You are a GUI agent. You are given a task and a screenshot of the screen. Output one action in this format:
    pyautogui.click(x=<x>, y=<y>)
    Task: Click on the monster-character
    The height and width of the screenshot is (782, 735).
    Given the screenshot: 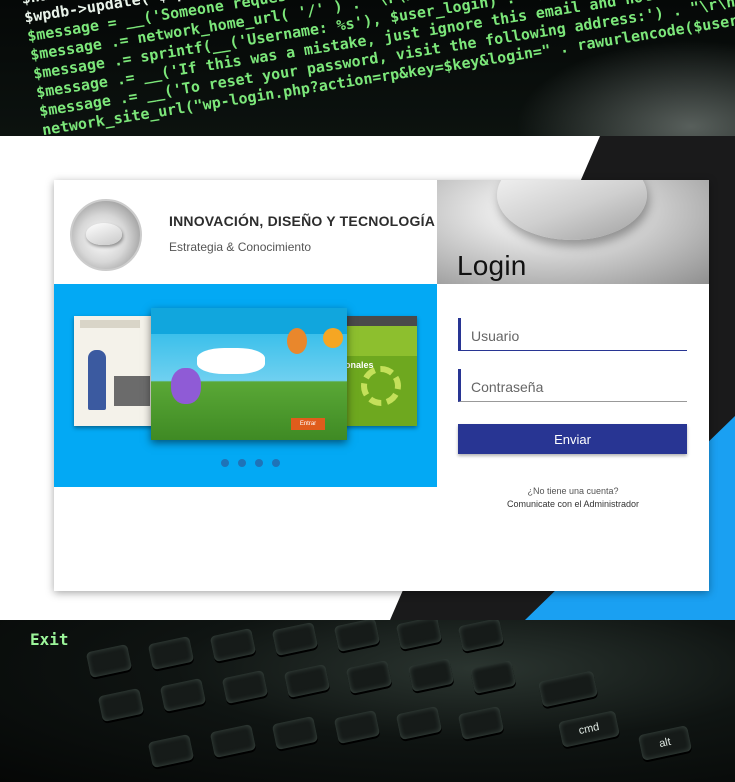 What is the action you would take?
    pyautogui.click(x=186, y=386)
    